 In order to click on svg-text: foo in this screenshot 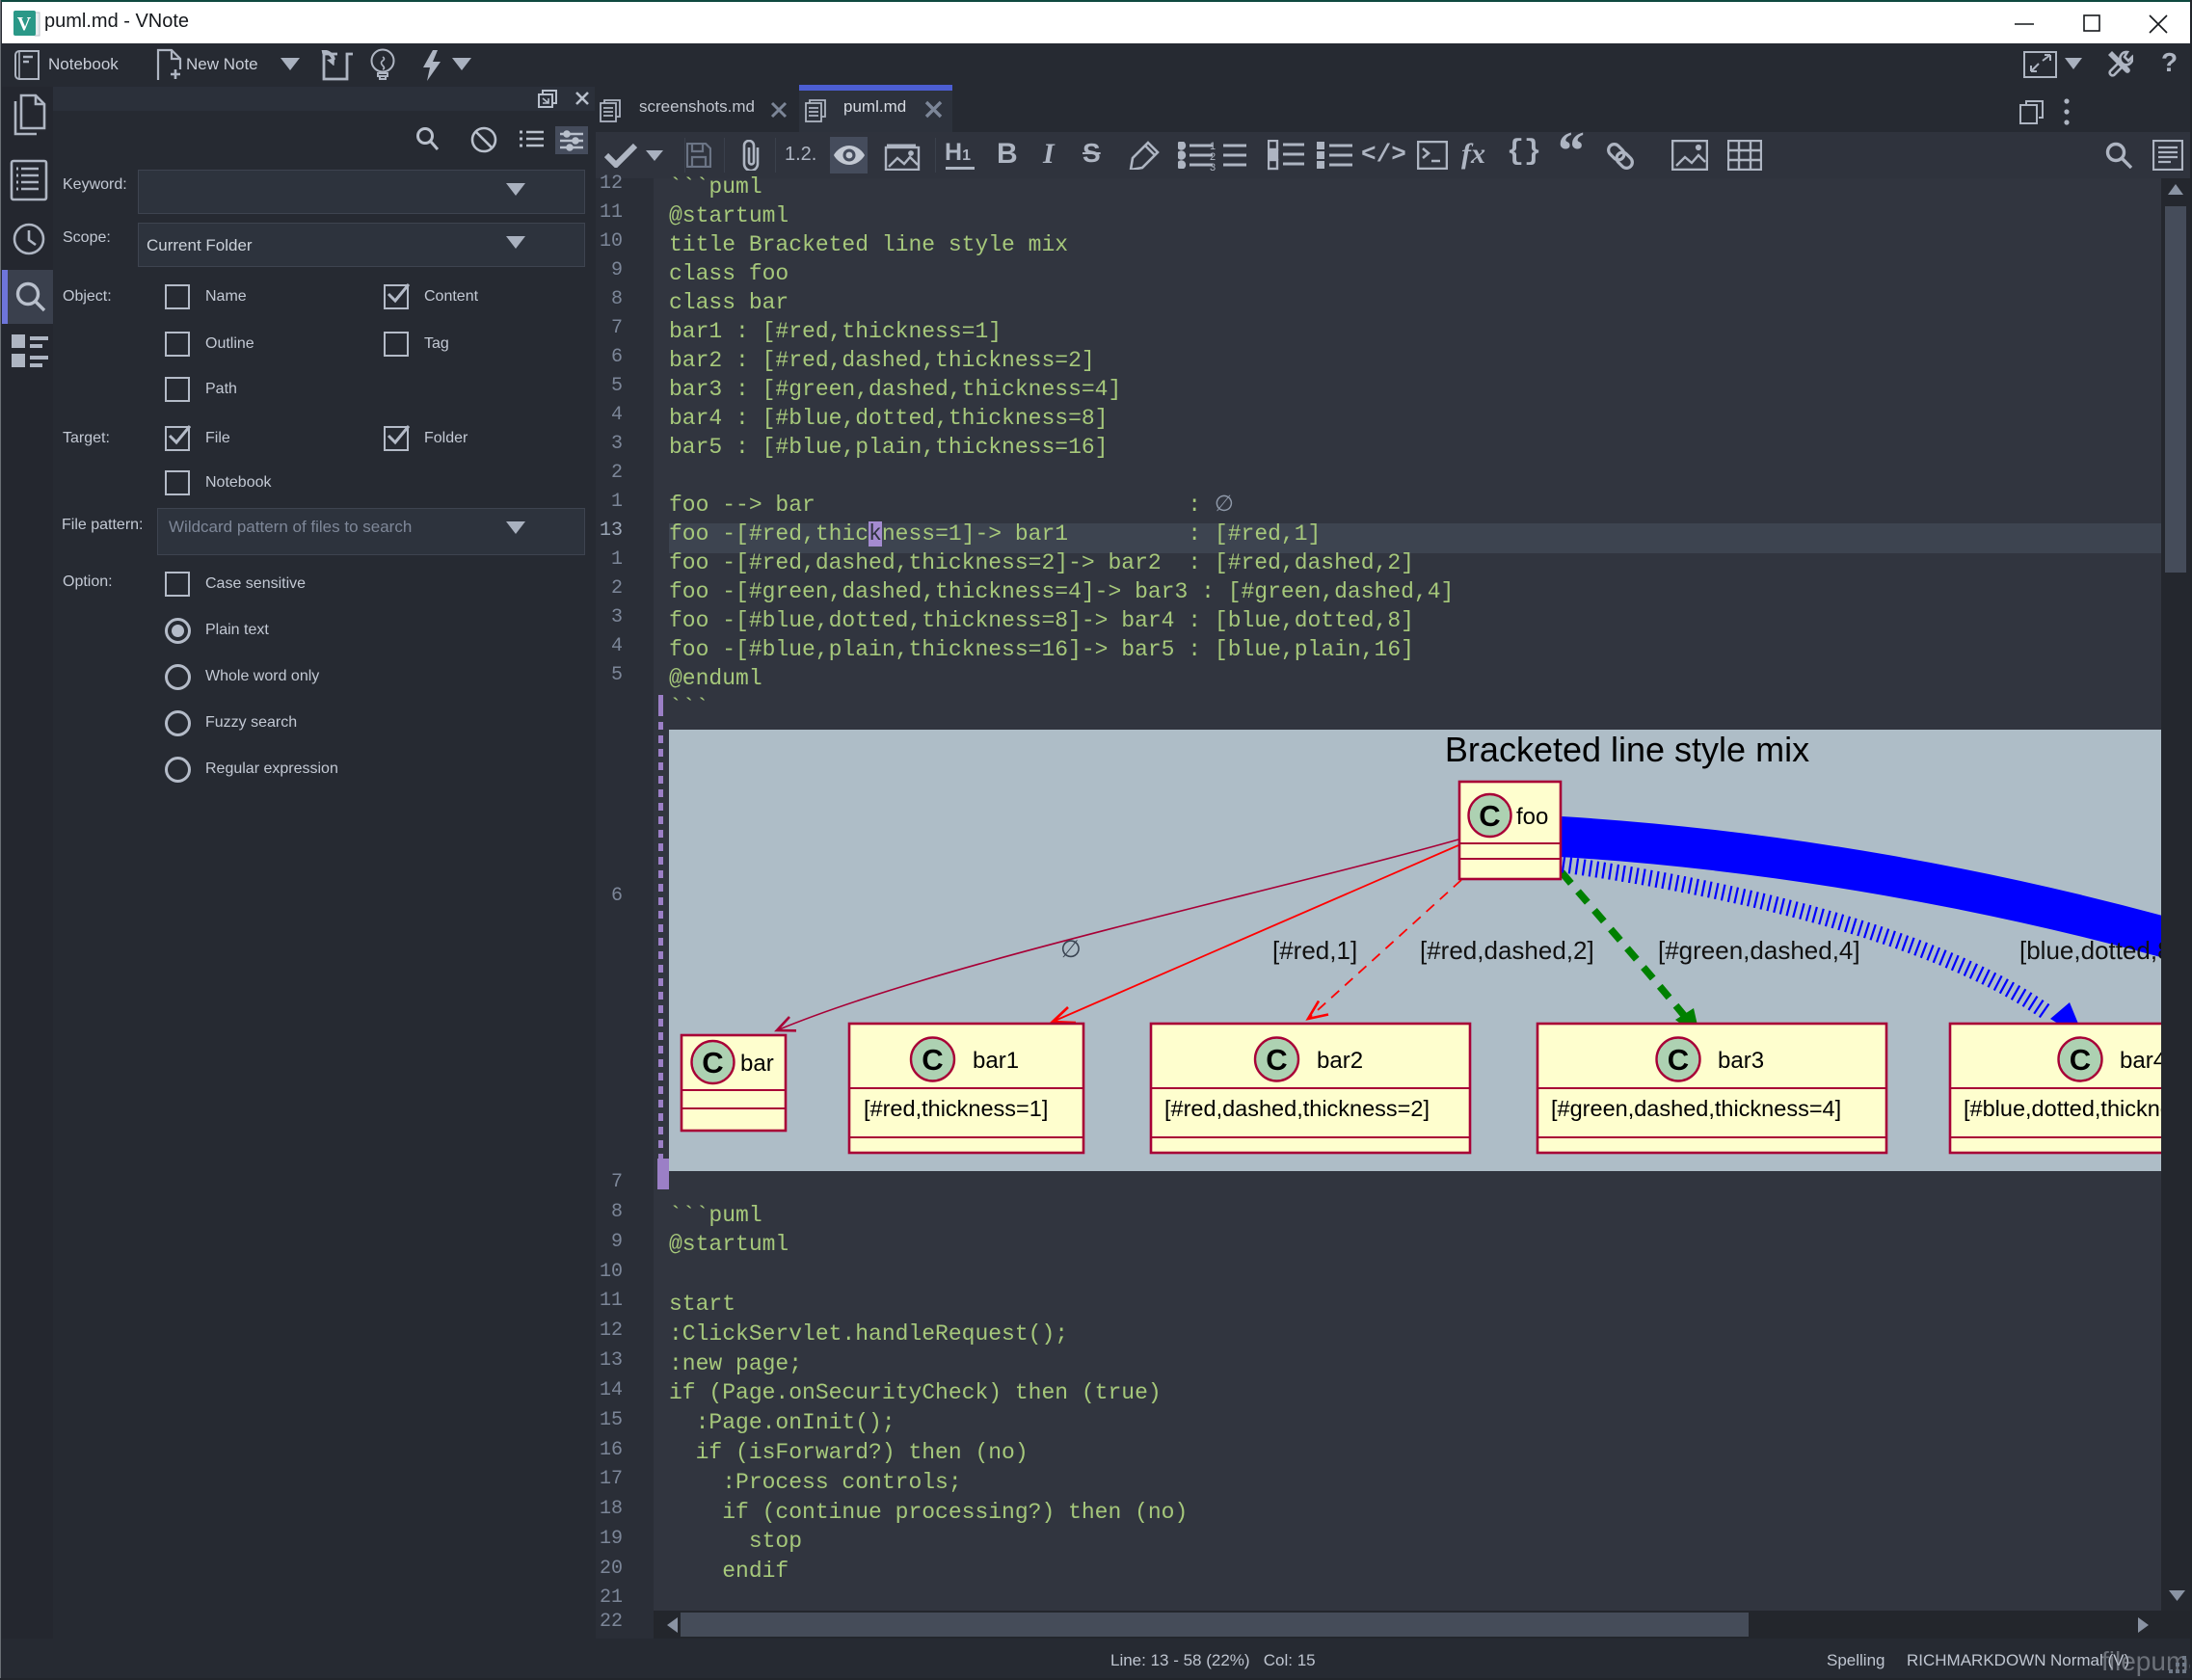, I will do `click(1532, 817)`.